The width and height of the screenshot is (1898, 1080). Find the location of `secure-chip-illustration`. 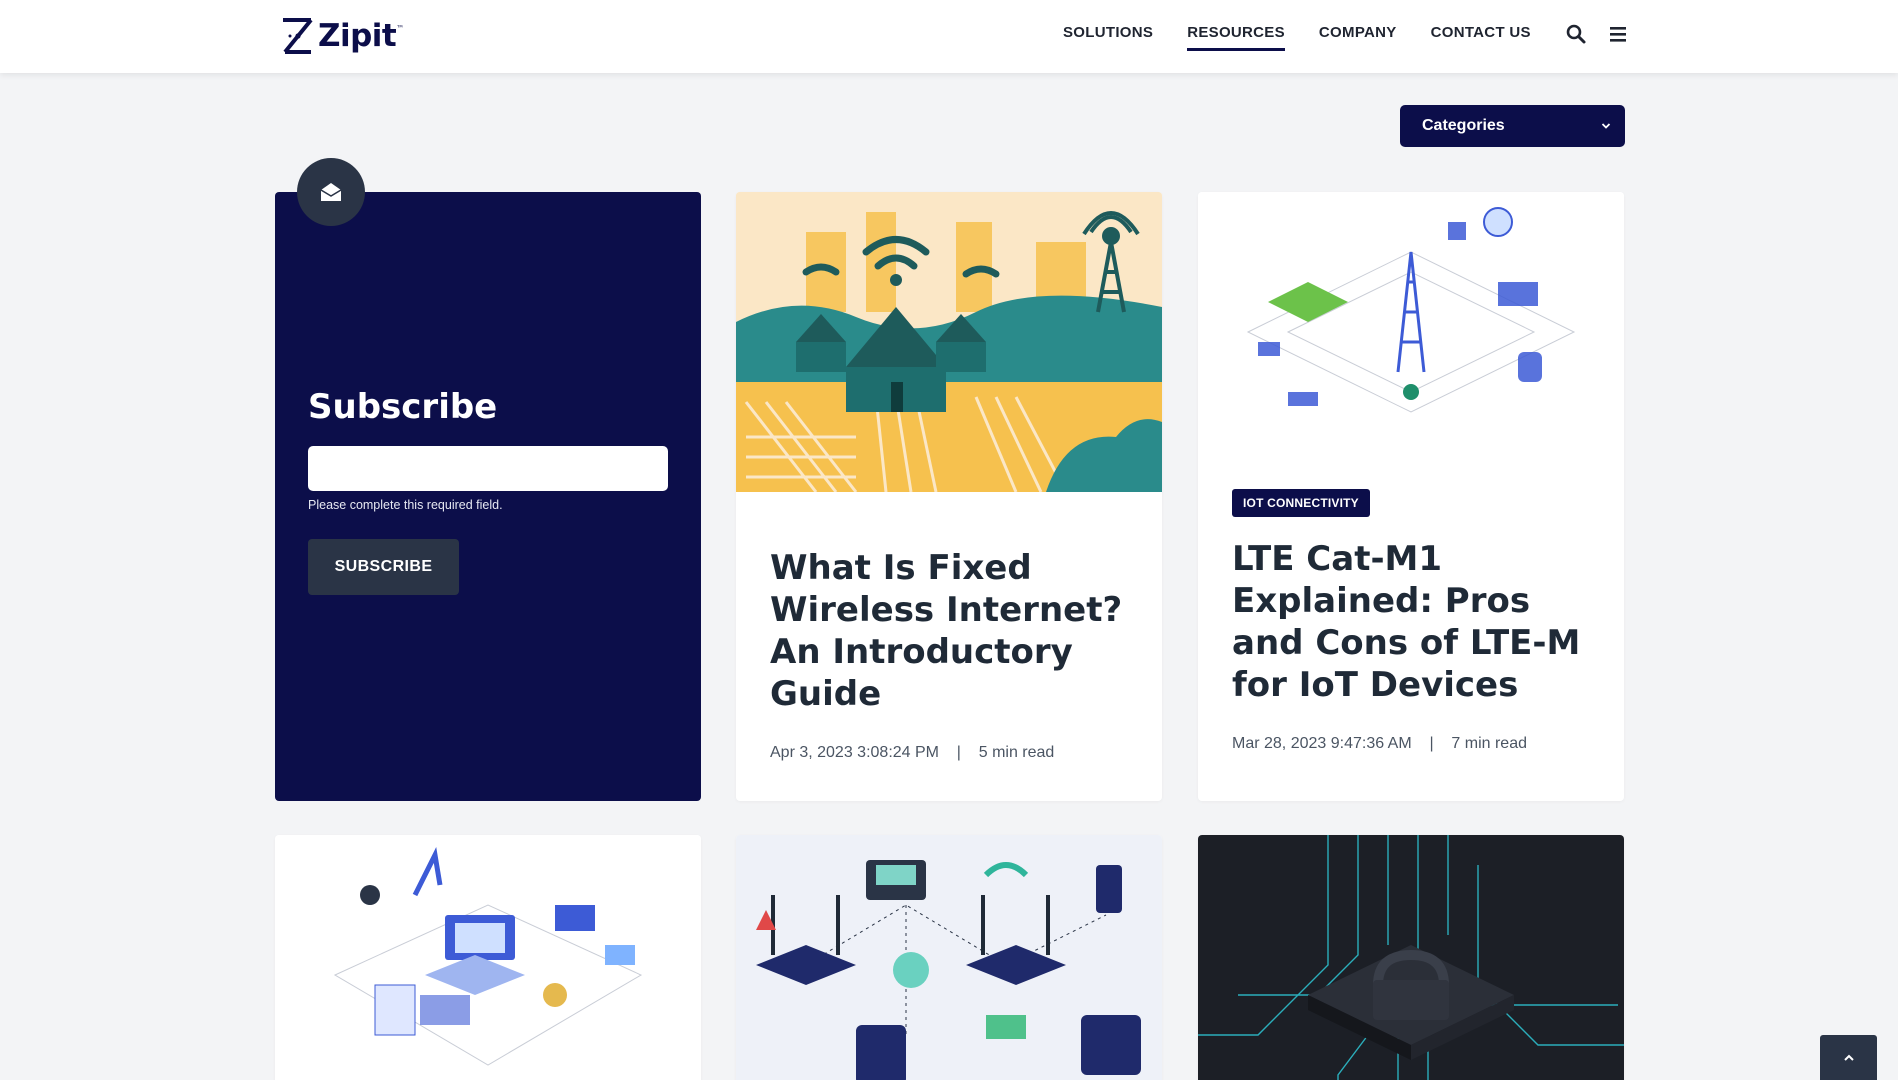

secure-chip-illustration is located at coordinates (1411, 957).